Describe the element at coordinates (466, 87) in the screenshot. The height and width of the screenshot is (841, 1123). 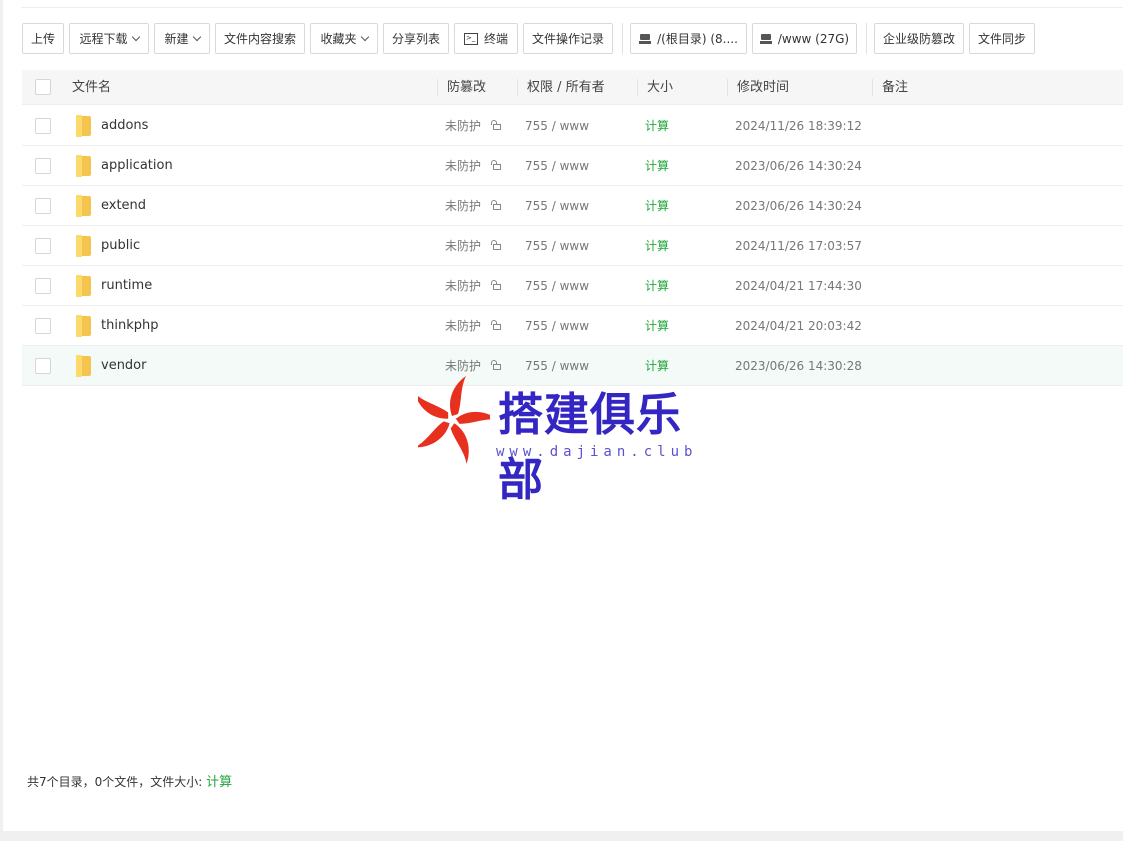
I see `column-header-tamper: 防篡改` at that location.